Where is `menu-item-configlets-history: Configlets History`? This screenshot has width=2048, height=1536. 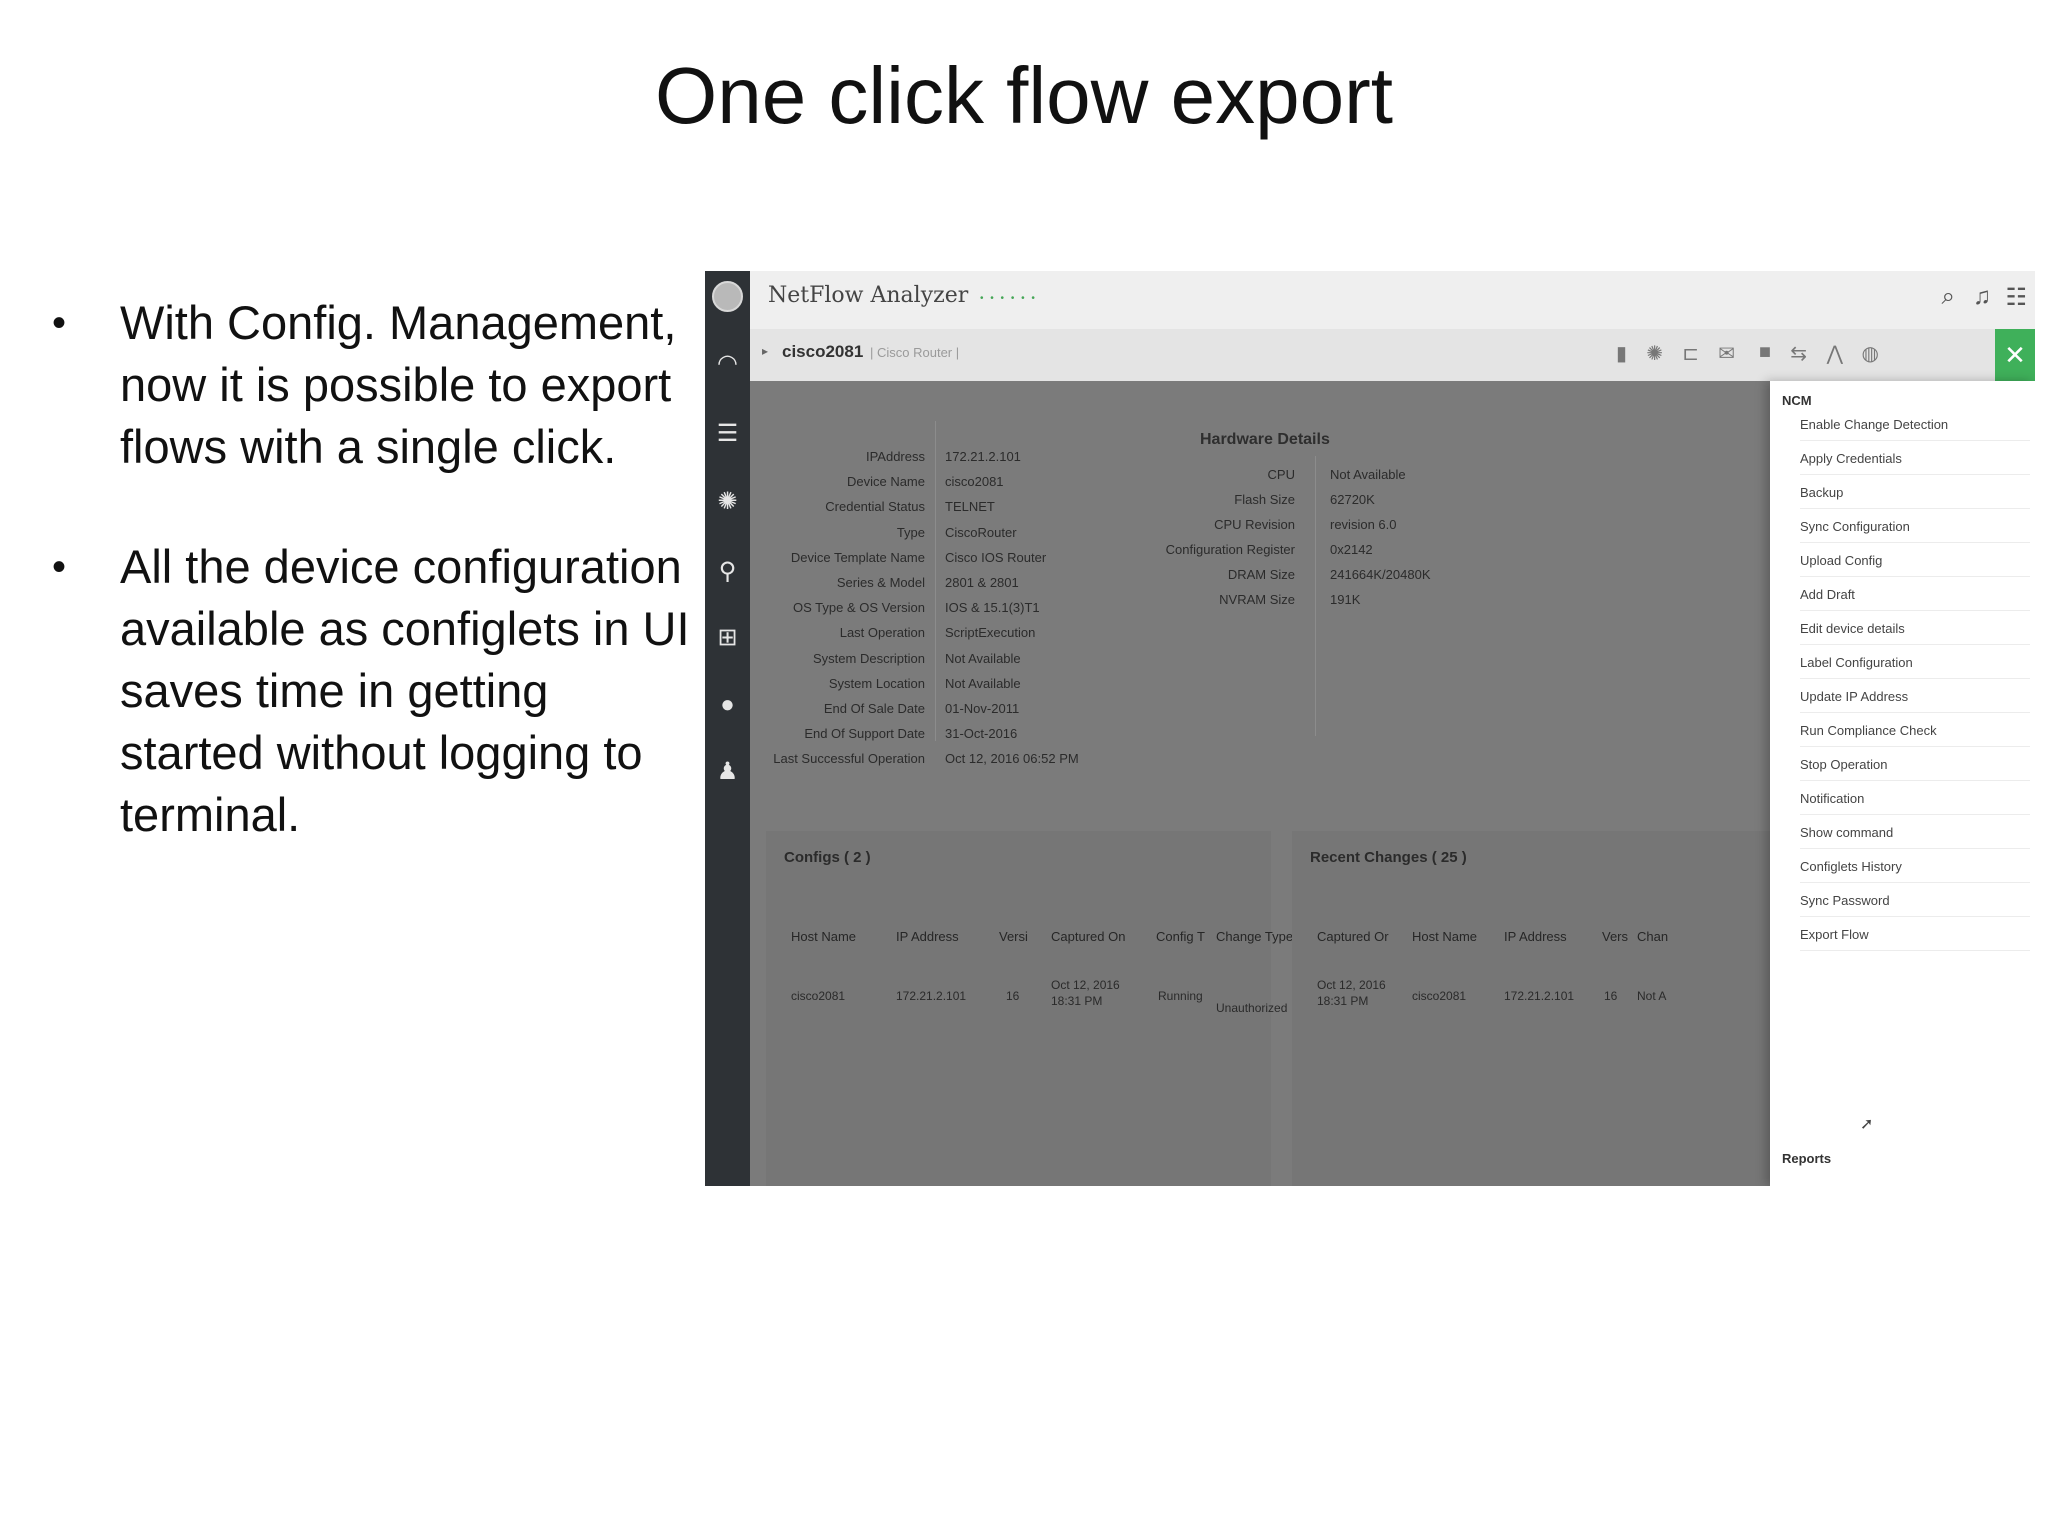
menu-item-configlets-history: Configlets History is located at coordinates (1915, 871).